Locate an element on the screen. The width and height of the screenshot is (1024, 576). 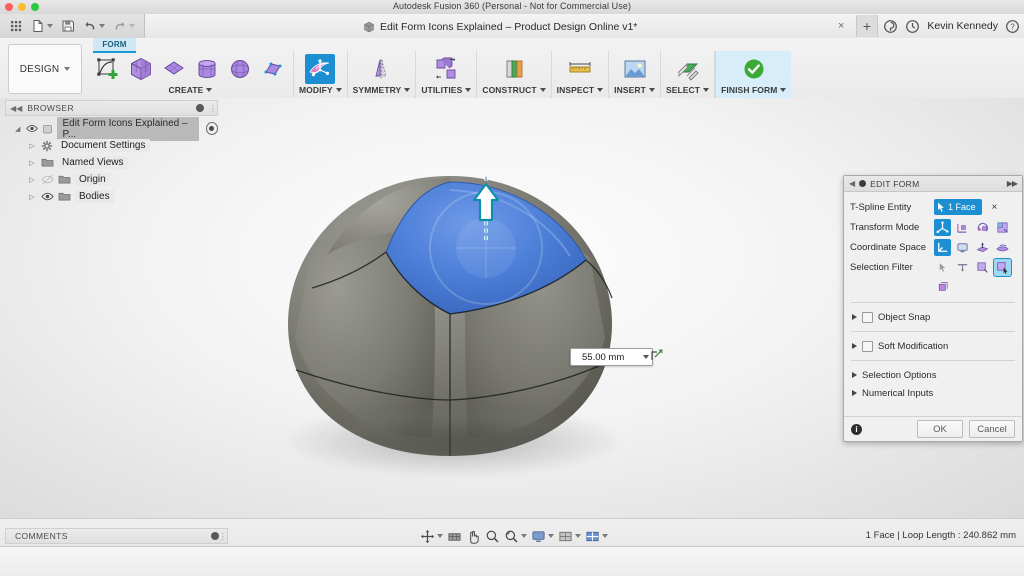
viewports-caret-icon is located at coordinates (605, 536).